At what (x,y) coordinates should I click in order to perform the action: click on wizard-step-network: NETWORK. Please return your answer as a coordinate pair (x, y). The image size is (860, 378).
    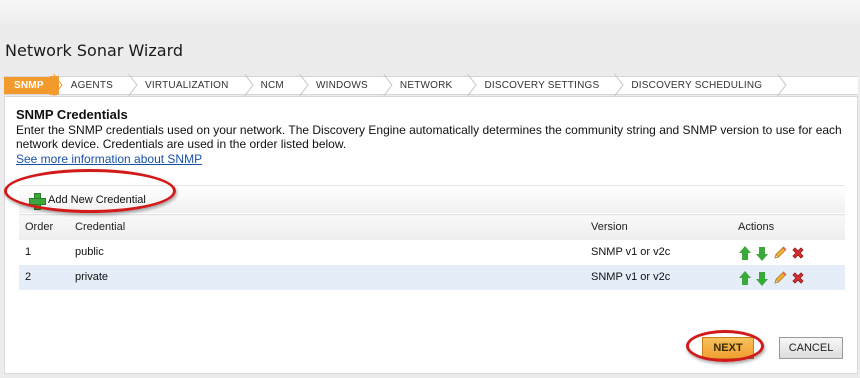
    Looking at the image, I should click on (430, 85).